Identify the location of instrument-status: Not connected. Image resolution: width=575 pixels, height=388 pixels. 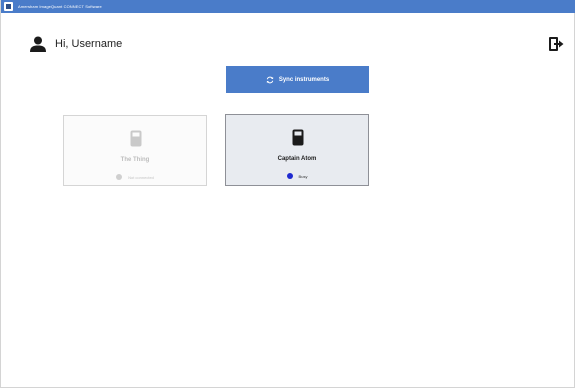
(135, 177).